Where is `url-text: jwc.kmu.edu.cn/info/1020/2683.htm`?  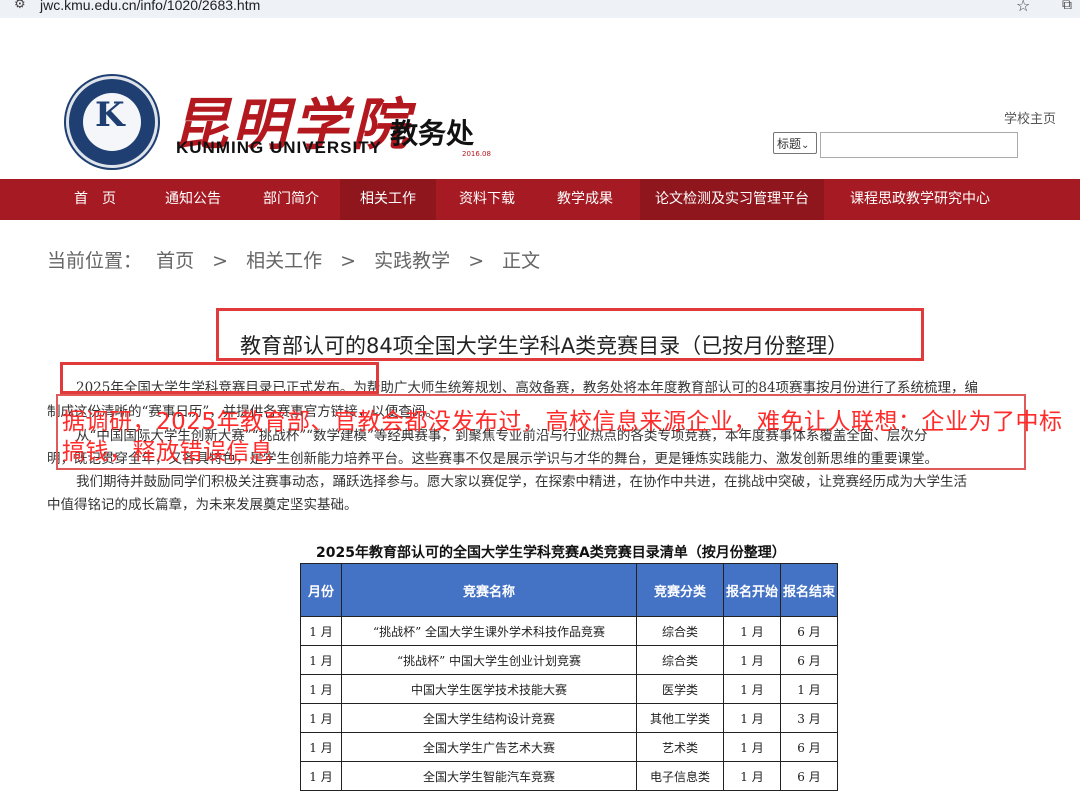 url-text: jwc.kmu.edu.cn/info/1020/2683.htm is located at coordinates (150, 6).